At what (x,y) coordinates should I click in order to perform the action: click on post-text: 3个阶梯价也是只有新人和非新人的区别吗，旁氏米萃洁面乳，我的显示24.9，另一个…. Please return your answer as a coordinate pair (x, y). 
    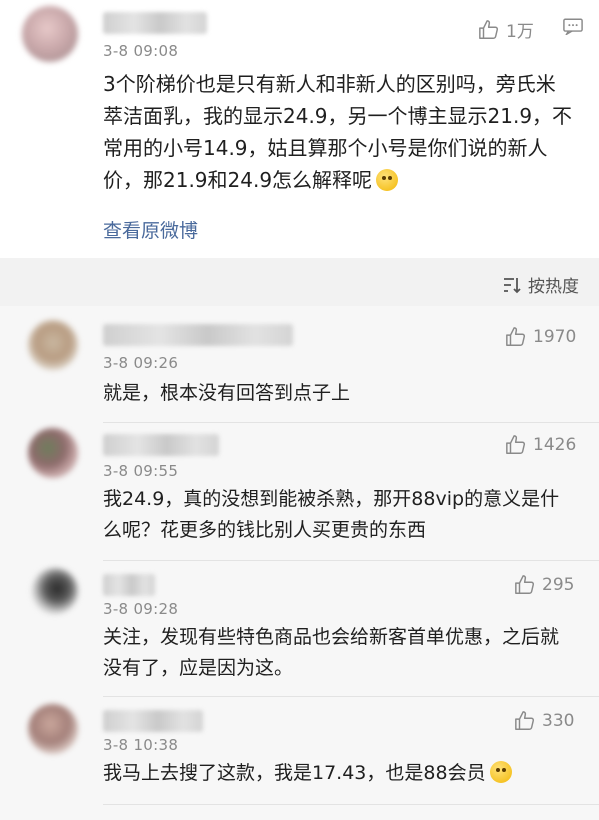
    Looking at the image, I should click on (338, 132).